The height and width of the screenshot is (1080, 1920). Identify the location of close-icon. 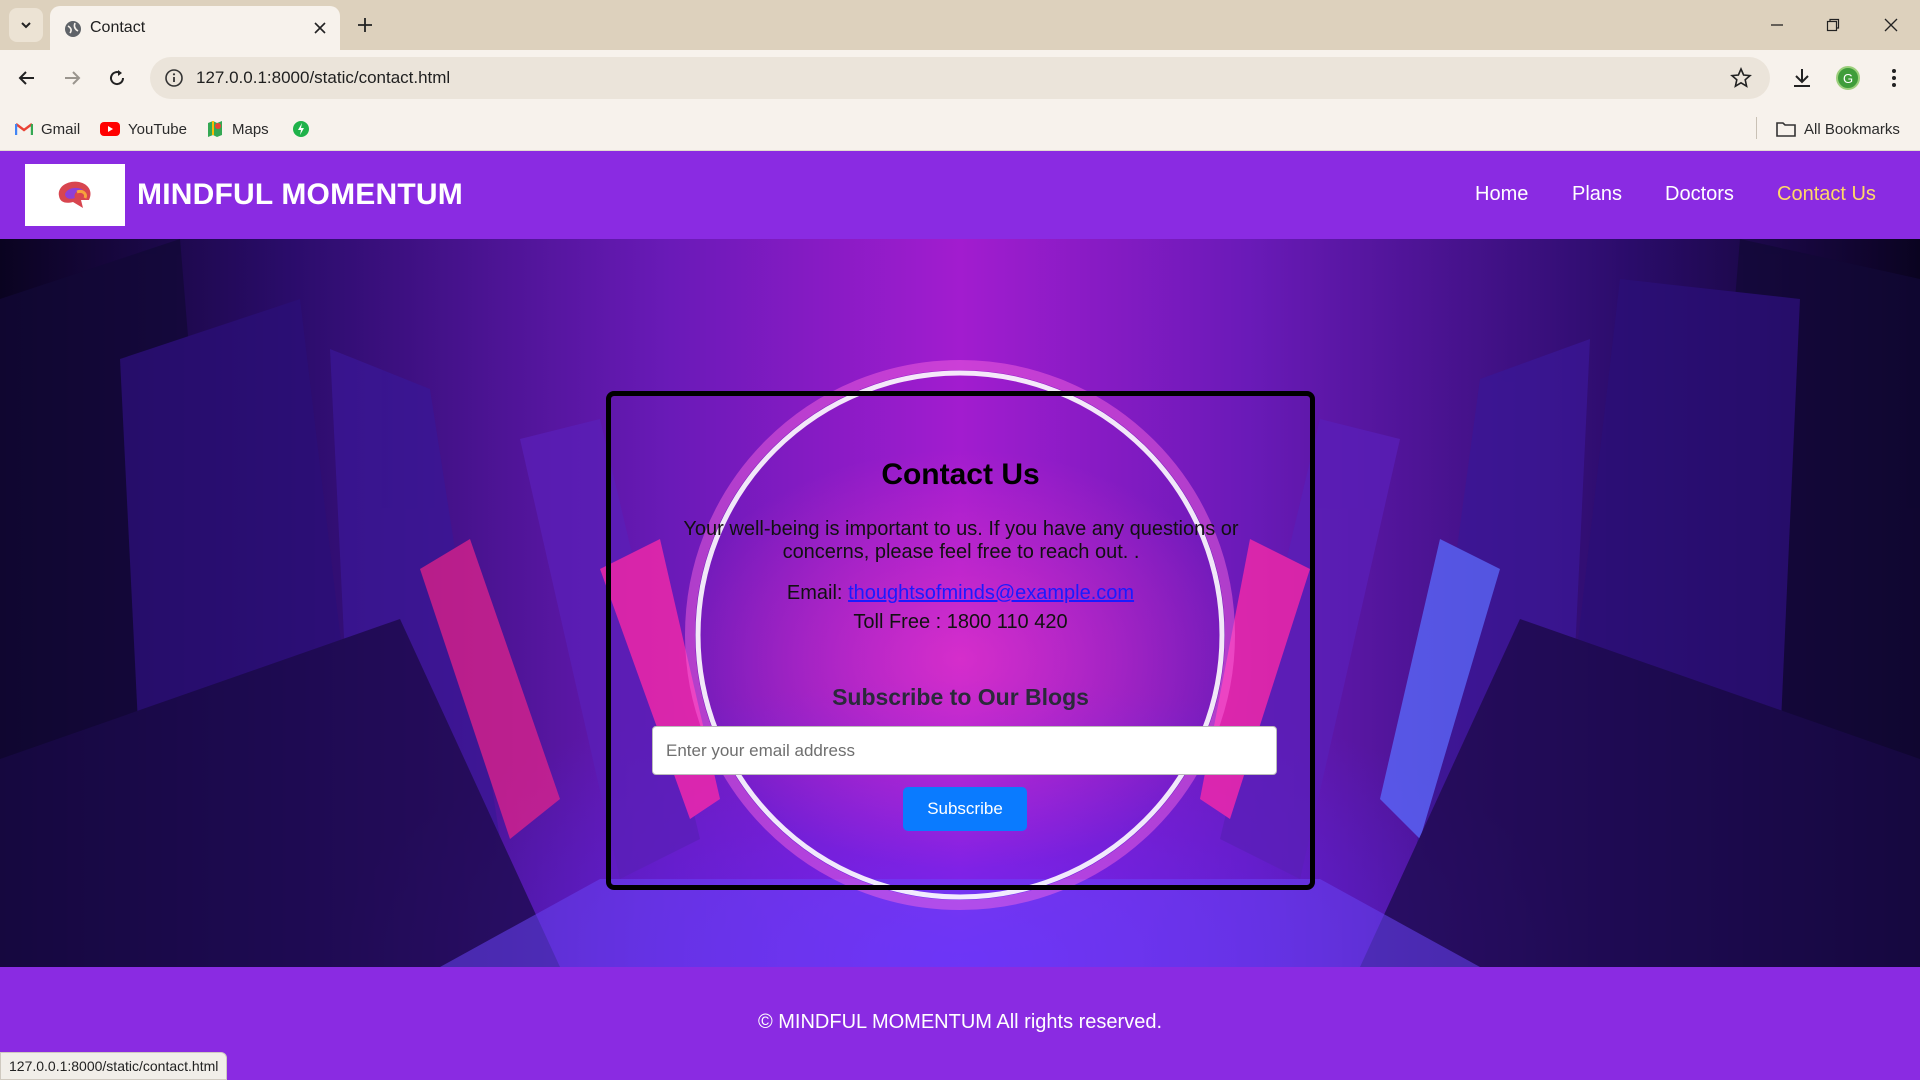
(1891, 25).